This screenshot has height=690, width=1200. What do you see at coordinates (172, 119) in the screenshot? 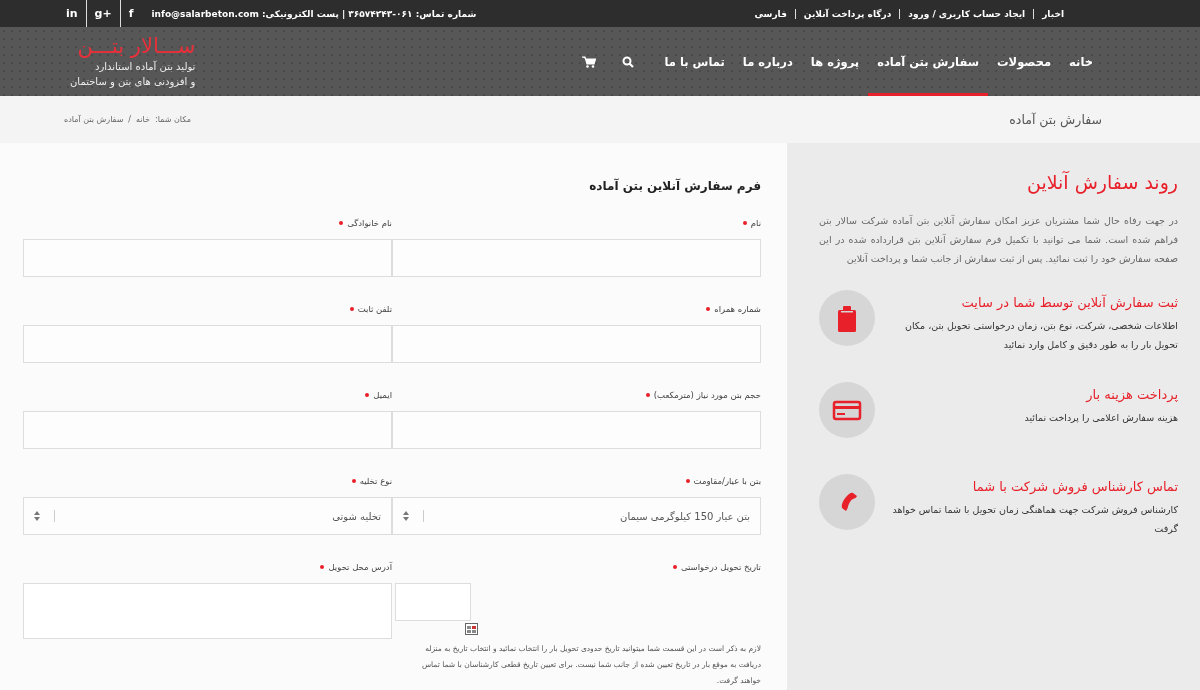
I see `breadcrumb-label: مکان شما:` at bounding box center [172, 119].